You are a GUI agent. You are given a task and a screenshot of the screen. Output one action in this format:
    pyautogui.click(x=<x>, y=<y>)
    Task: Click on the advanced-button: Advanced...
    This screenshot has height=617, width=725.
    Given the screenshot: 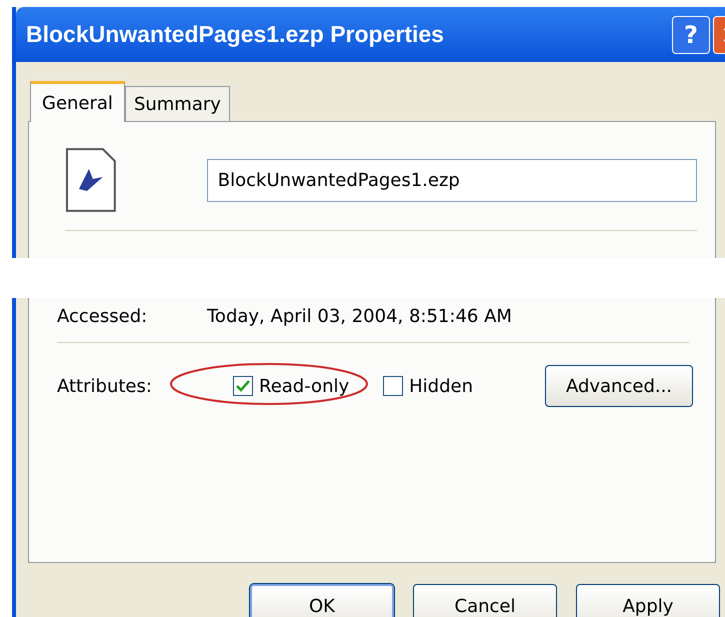 What is the action you would take?
    pyautogui.click(x=619, y=386)
    